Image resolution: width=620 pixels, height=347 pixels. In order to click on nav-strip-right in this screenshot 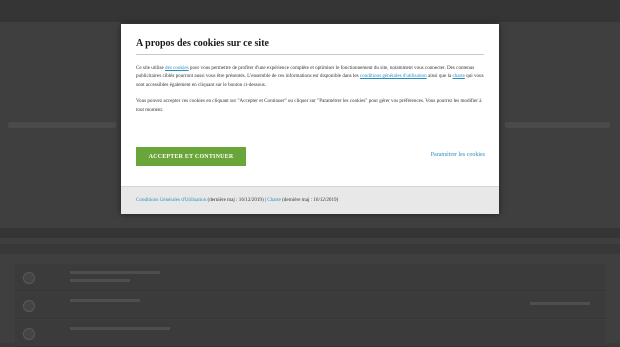, I will do `click(557, 125)`.